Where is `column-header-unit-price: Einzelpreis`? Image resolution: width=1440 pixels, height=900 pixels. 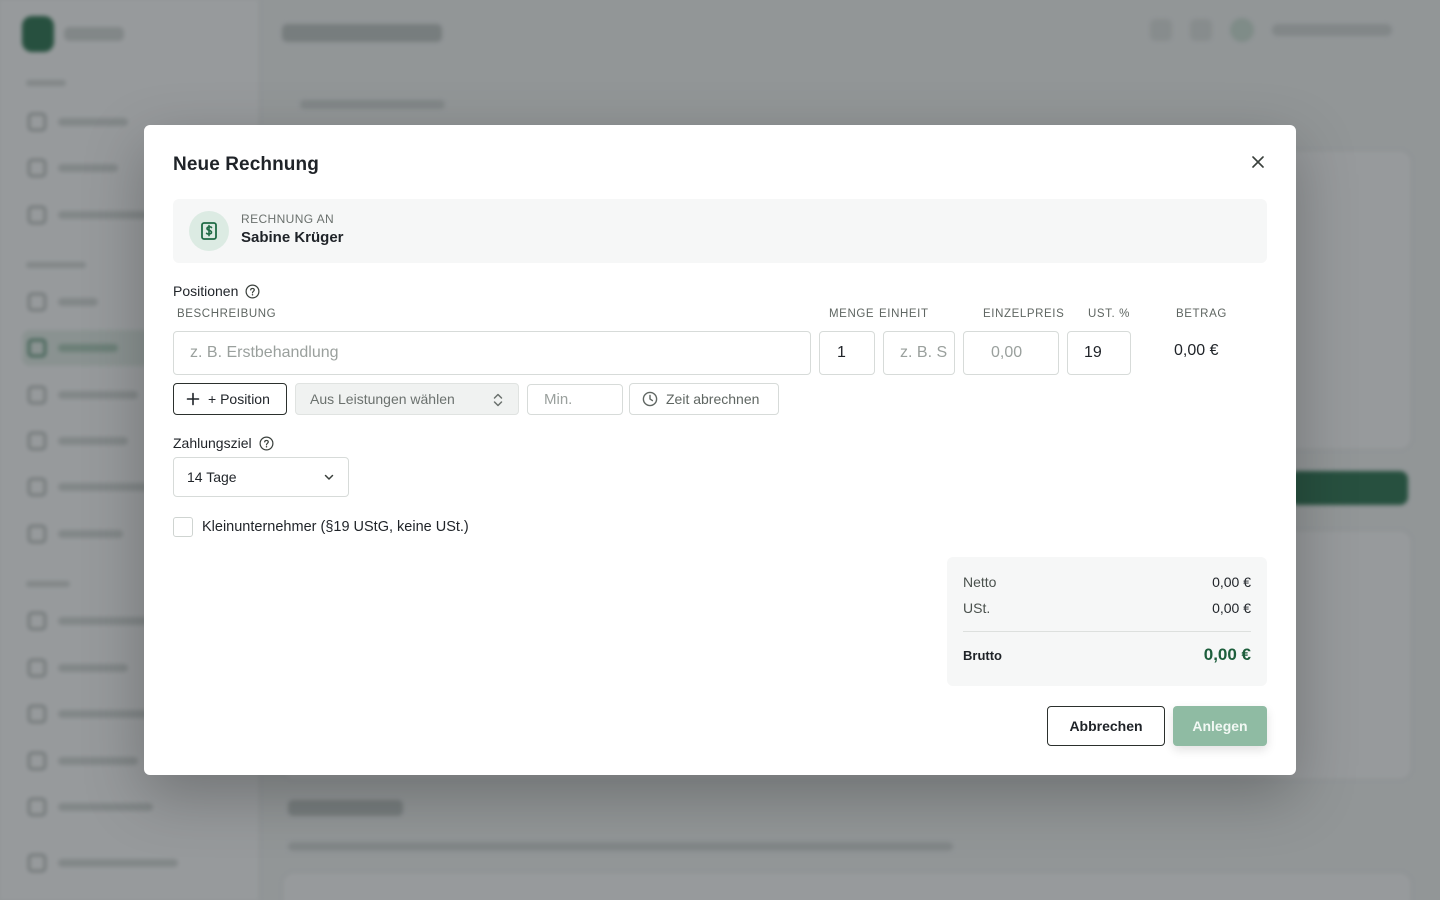 column-header-unit-price: Einzelpreis is located at coordinates (1024, 314).